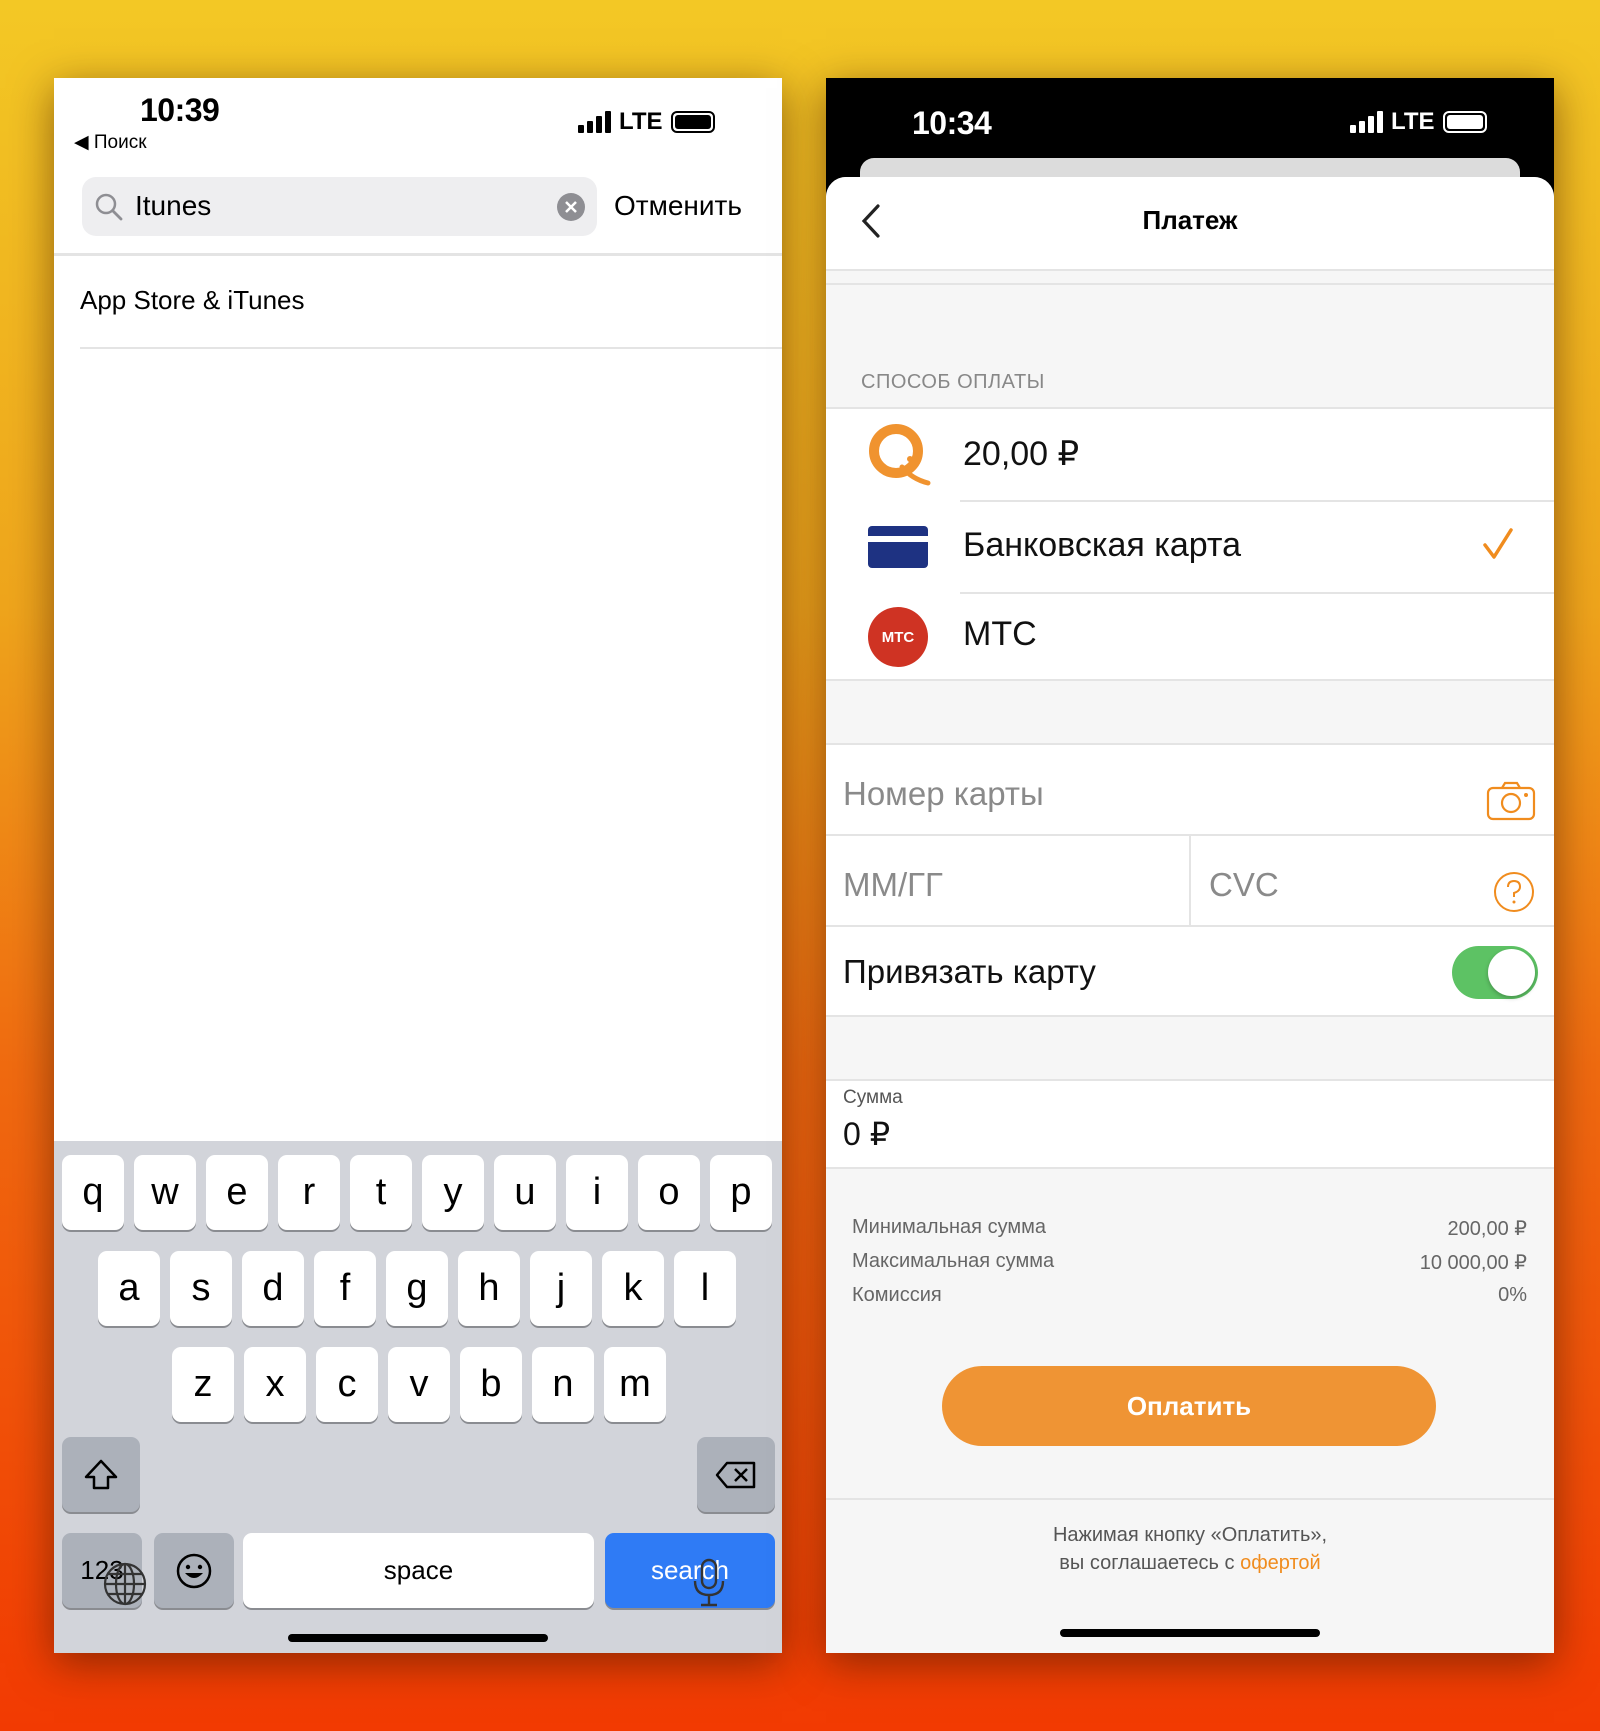  I want to click on question-icon, so click(1514, 892).